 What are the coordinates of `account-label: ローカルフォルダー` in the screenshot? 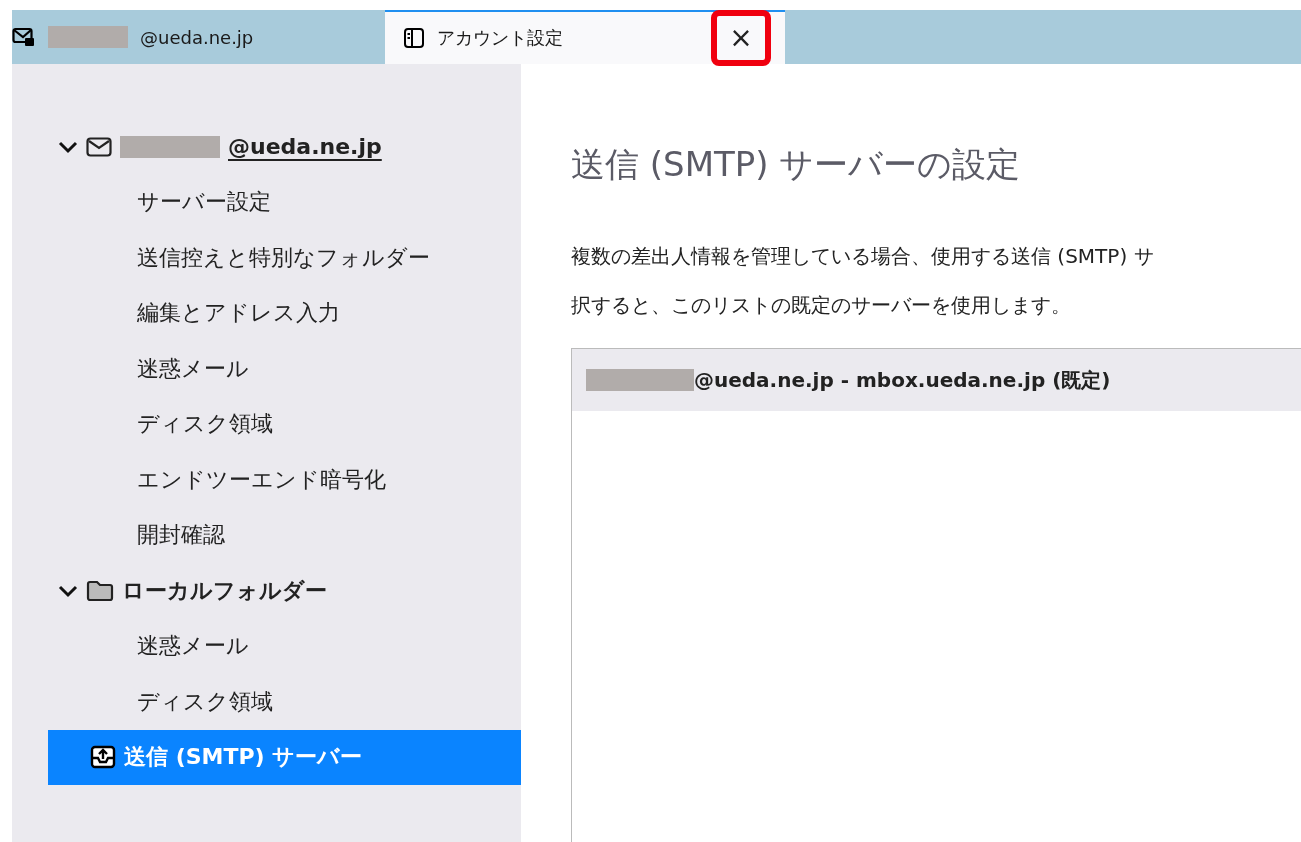 It's located at (224, 590).